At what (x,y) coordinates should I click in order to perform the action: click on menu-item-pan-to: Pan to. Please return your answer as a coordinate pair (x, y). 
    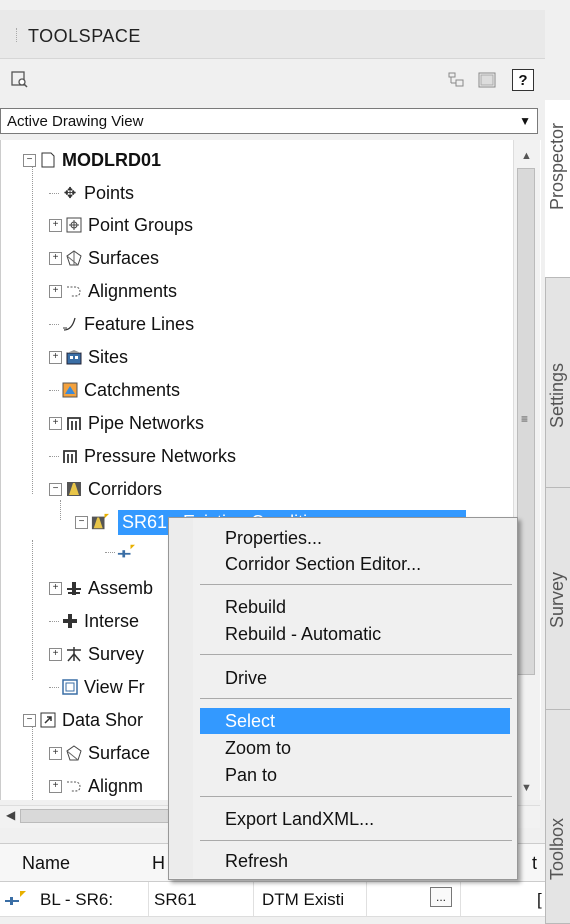
    Looking at the image, I should click on (355, 775).